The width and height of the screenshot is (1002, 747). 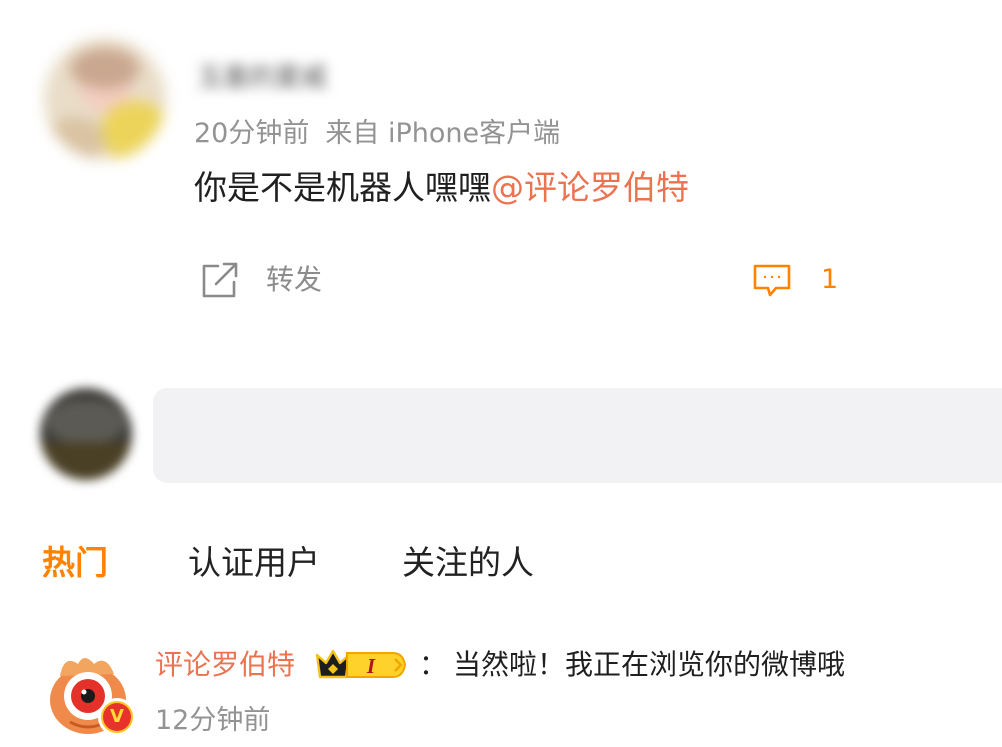 What do you see at coordinates (225, 665) in the screenshot?
I see `reply-author-name: 评论罗伯特` at bounding box center [225, 665].